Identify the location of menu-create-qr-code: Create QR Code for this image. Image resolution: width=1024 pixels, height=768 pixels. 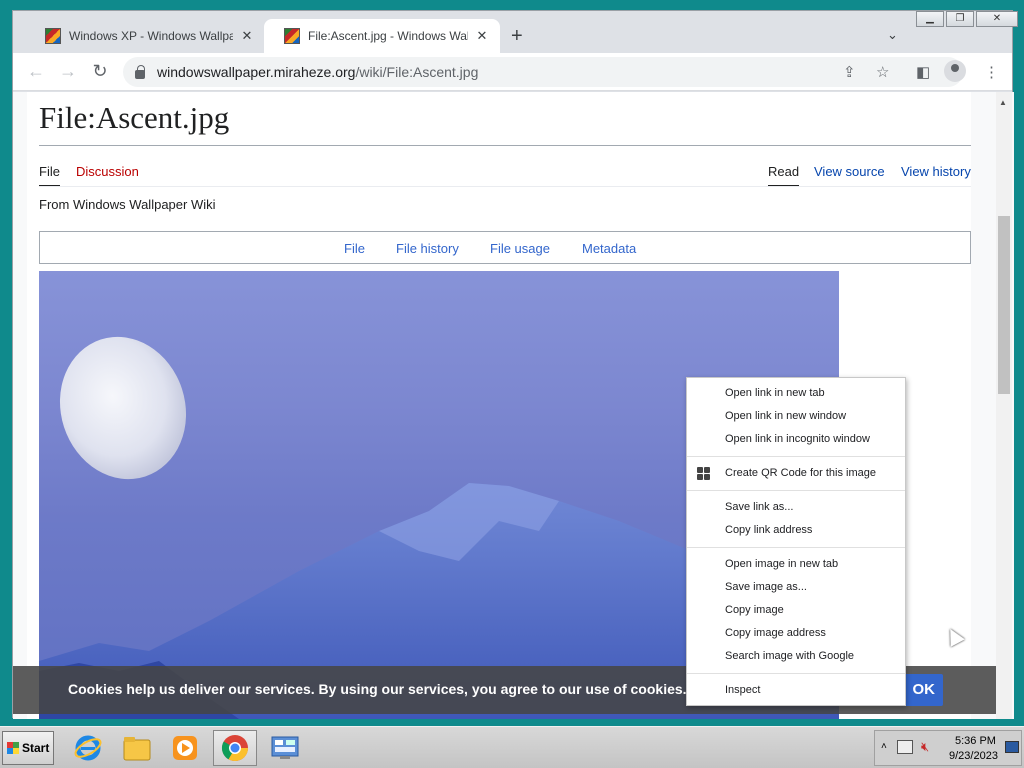
(796, 473).